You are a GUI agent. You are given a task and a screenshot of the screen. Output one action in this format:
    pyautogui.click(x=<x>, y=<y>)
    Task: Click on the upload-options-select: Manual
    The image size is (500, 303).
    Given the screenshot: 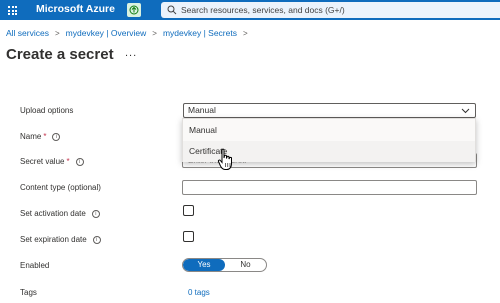 What is the action you would take?
    pyautogui.click(x=329, y=110)
    